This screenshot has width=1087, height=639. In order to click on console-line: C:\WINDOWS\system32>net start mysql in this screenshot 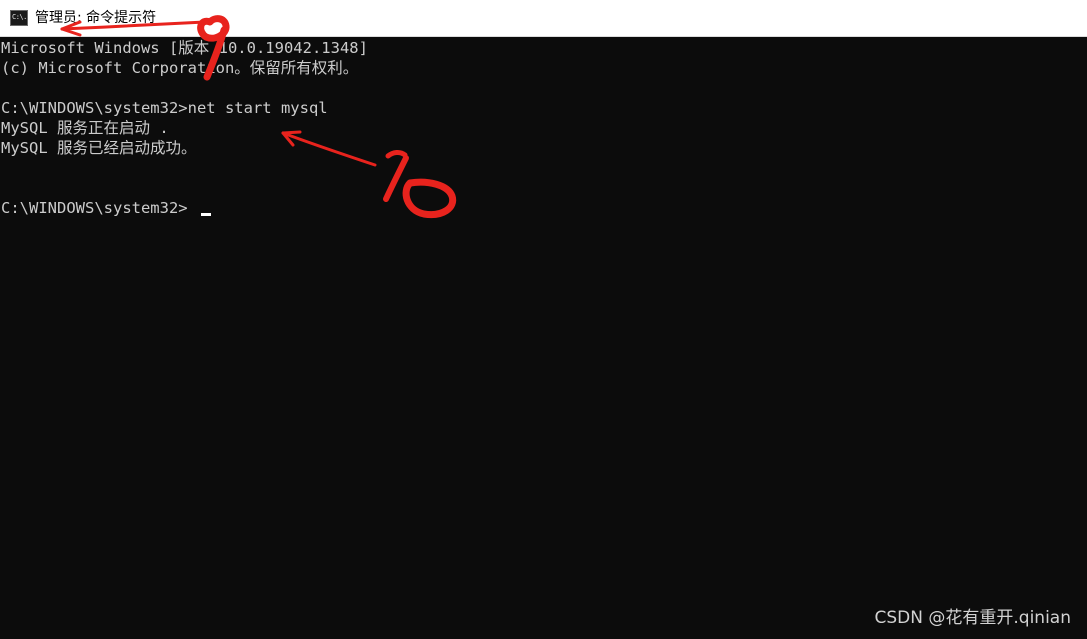, I will do `click(164, 108)`.